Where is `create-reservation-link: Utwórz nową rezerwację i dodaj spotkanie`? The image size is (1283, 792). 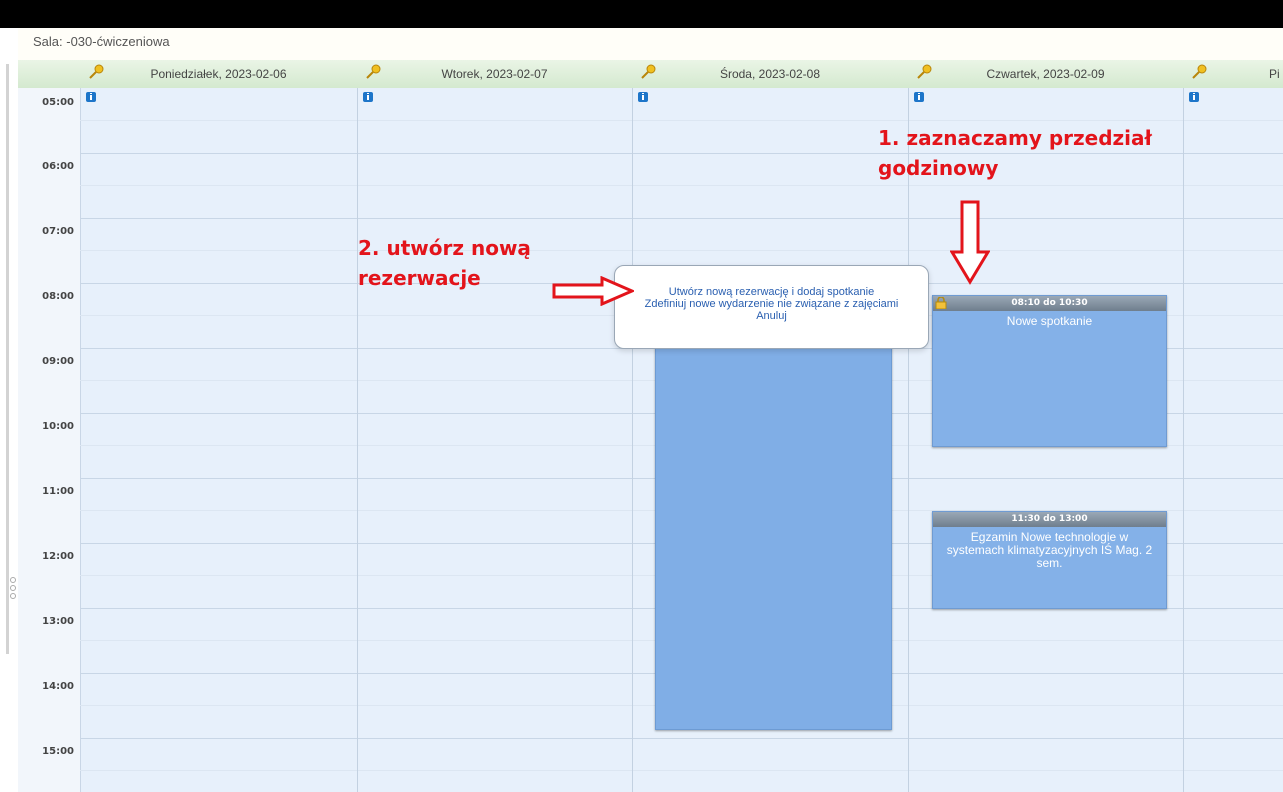 create-reservation-link: Utwórz nową rezerwację i dodaj spotkanie is located at coordinates (771, 292).